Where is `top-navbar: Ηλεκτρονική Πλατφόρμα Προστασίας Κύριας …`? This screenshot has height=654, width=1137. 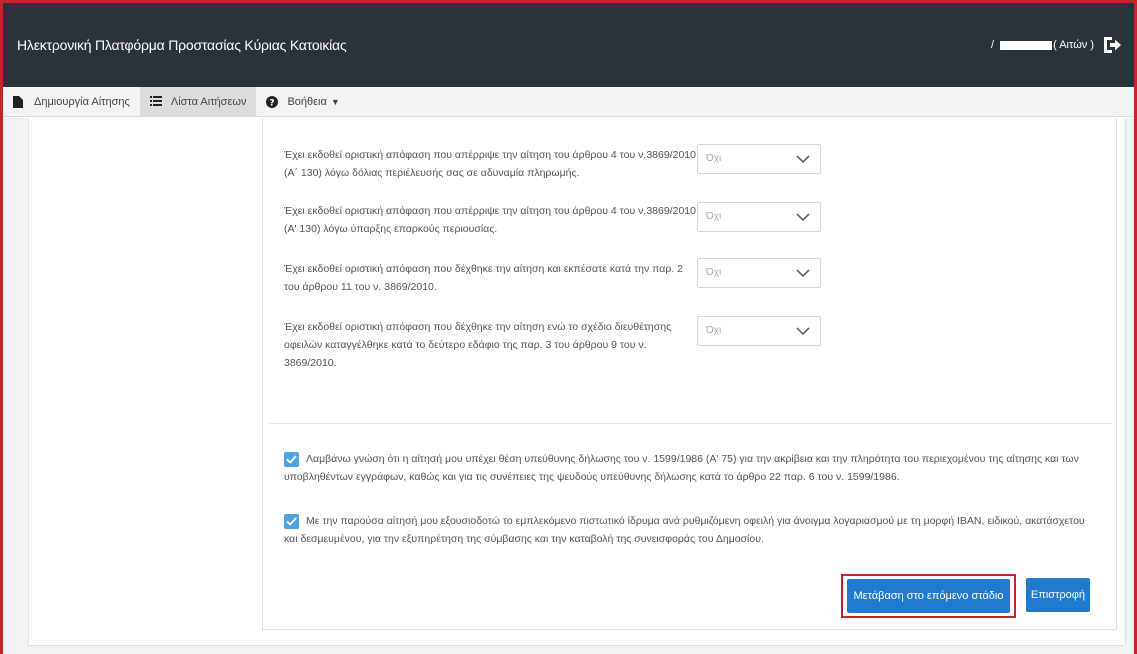
top-navbar: Ηλεκτρονική Πλατφόρμα Προστασίας Κύριας … is located at coordinates (568, 45).